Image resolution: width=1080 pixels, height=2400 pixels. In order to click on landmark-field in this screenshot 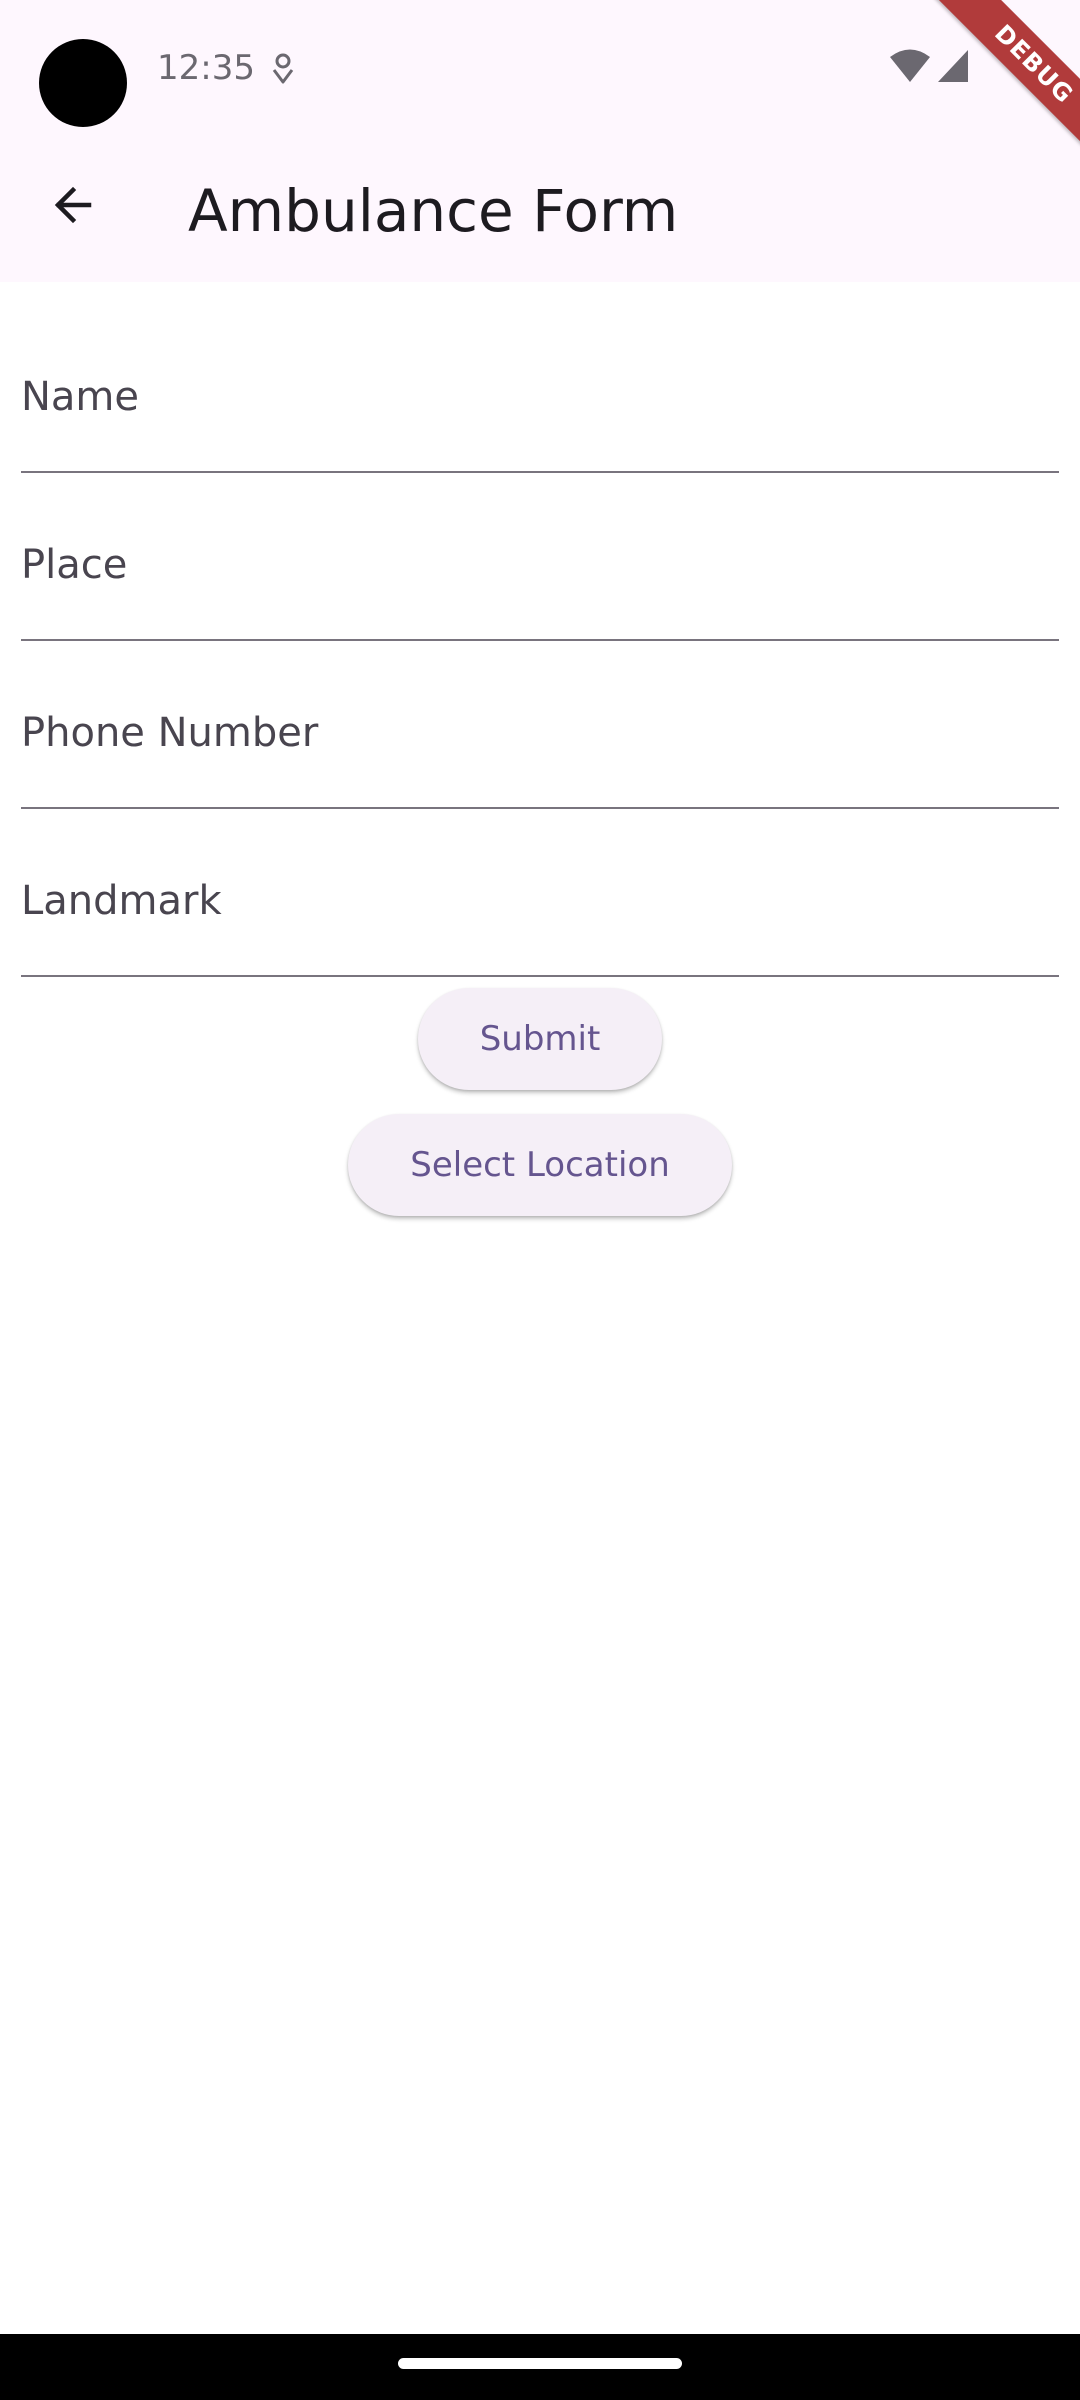, I will do `click(540, 902)`.